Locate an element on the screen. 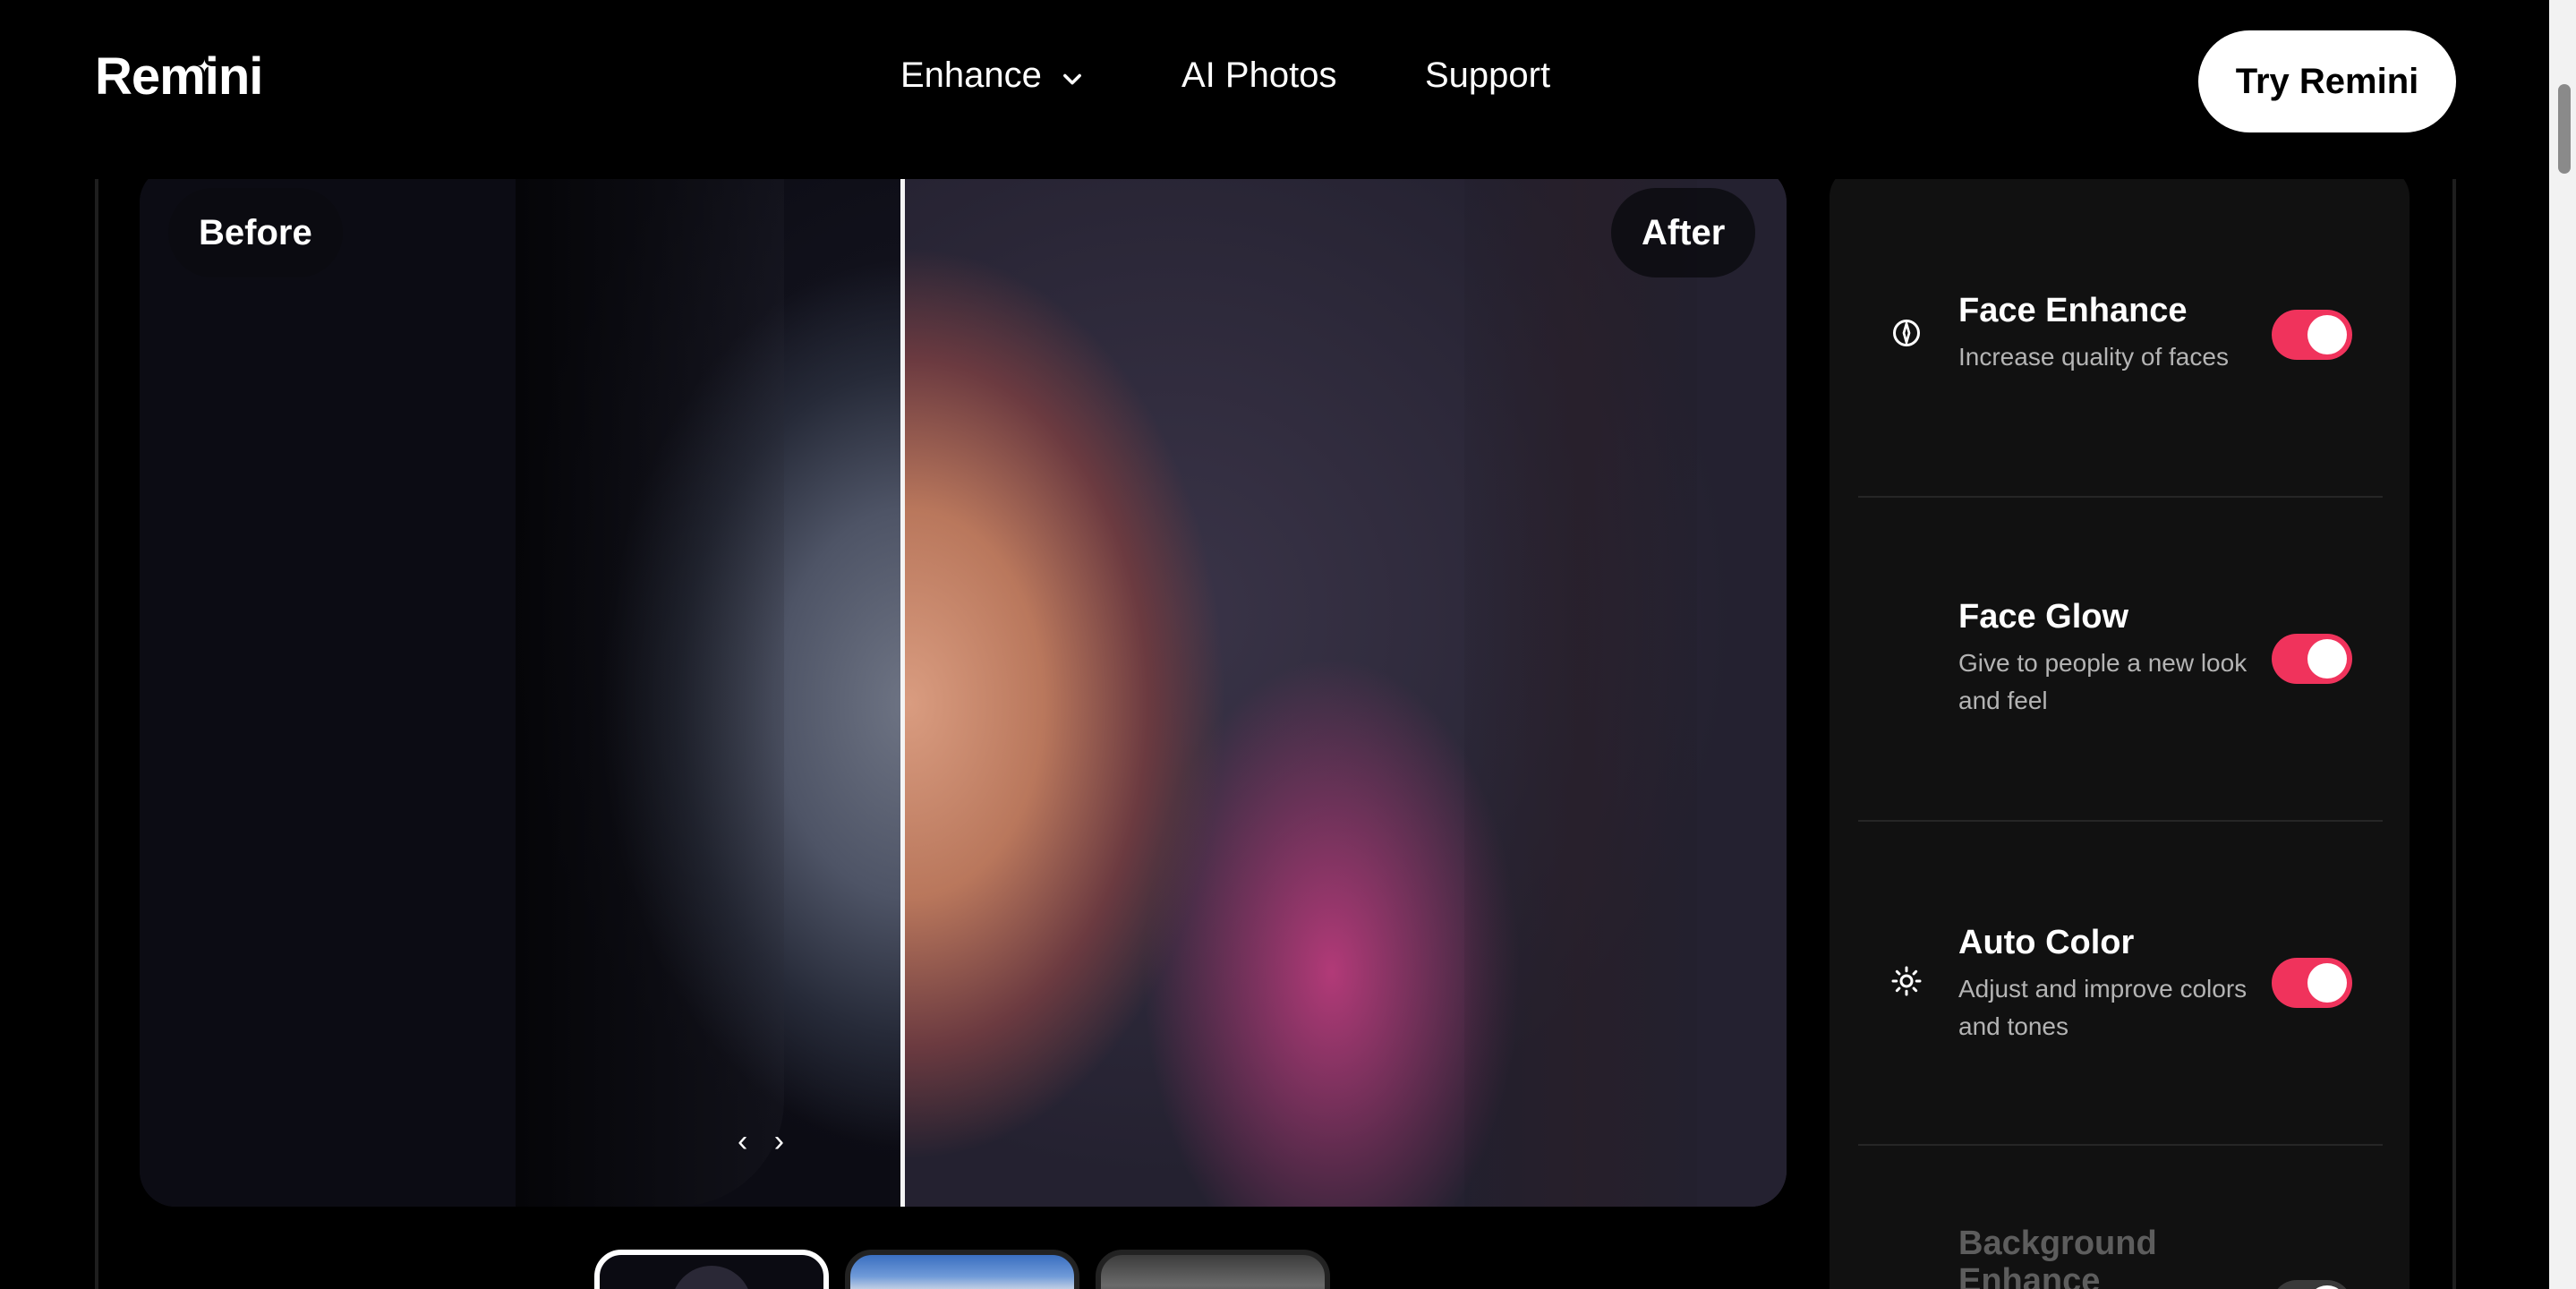 The height and width of the screenshot is (1289, 2576). feature-description: Increase quality of faces is located at coordinates (2093, 357).